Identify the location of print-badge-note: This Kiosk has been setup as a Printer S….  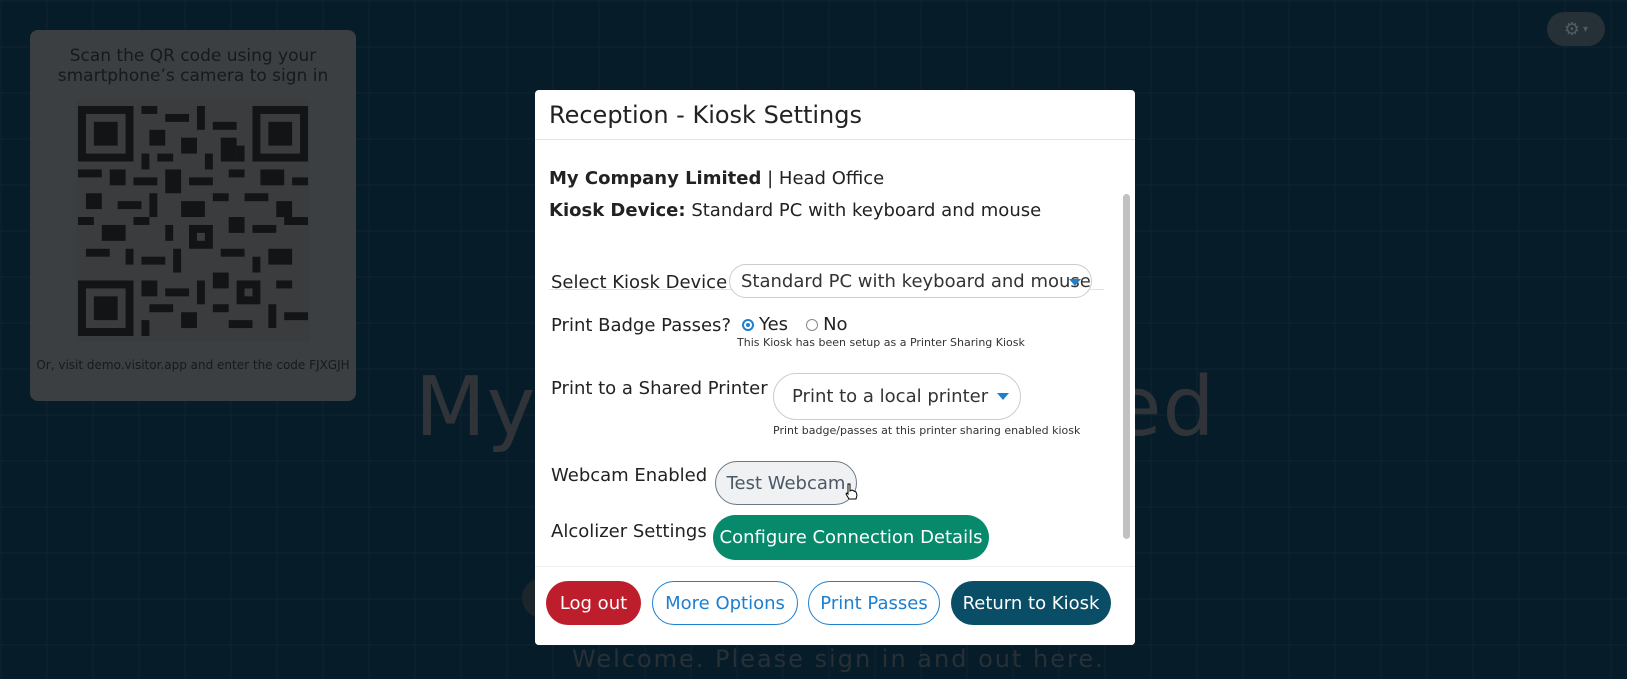
(881, 342).